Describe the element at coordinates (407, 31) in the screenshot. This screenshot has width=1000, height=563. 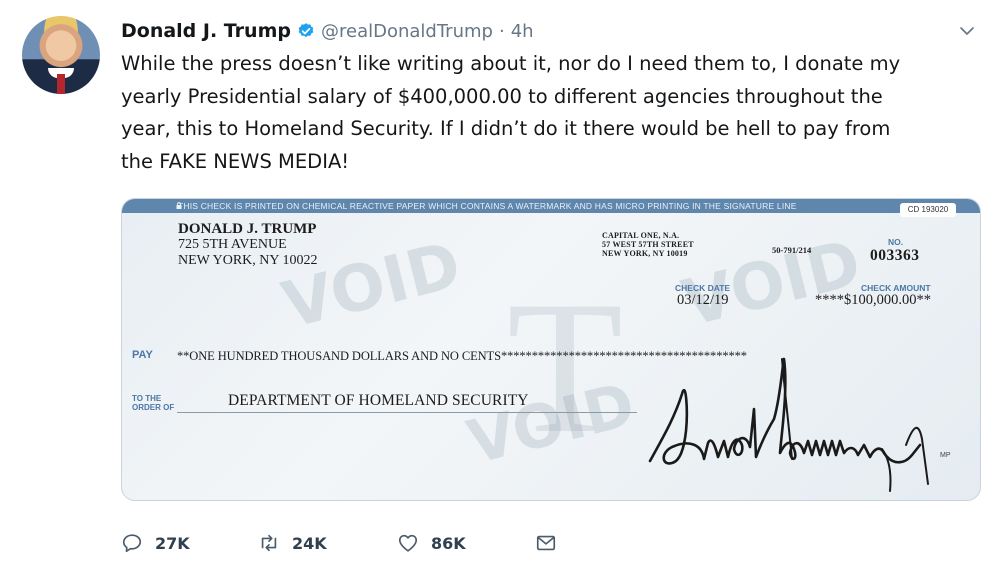
I see `author-handle: @realDonaldTrump` at that location.